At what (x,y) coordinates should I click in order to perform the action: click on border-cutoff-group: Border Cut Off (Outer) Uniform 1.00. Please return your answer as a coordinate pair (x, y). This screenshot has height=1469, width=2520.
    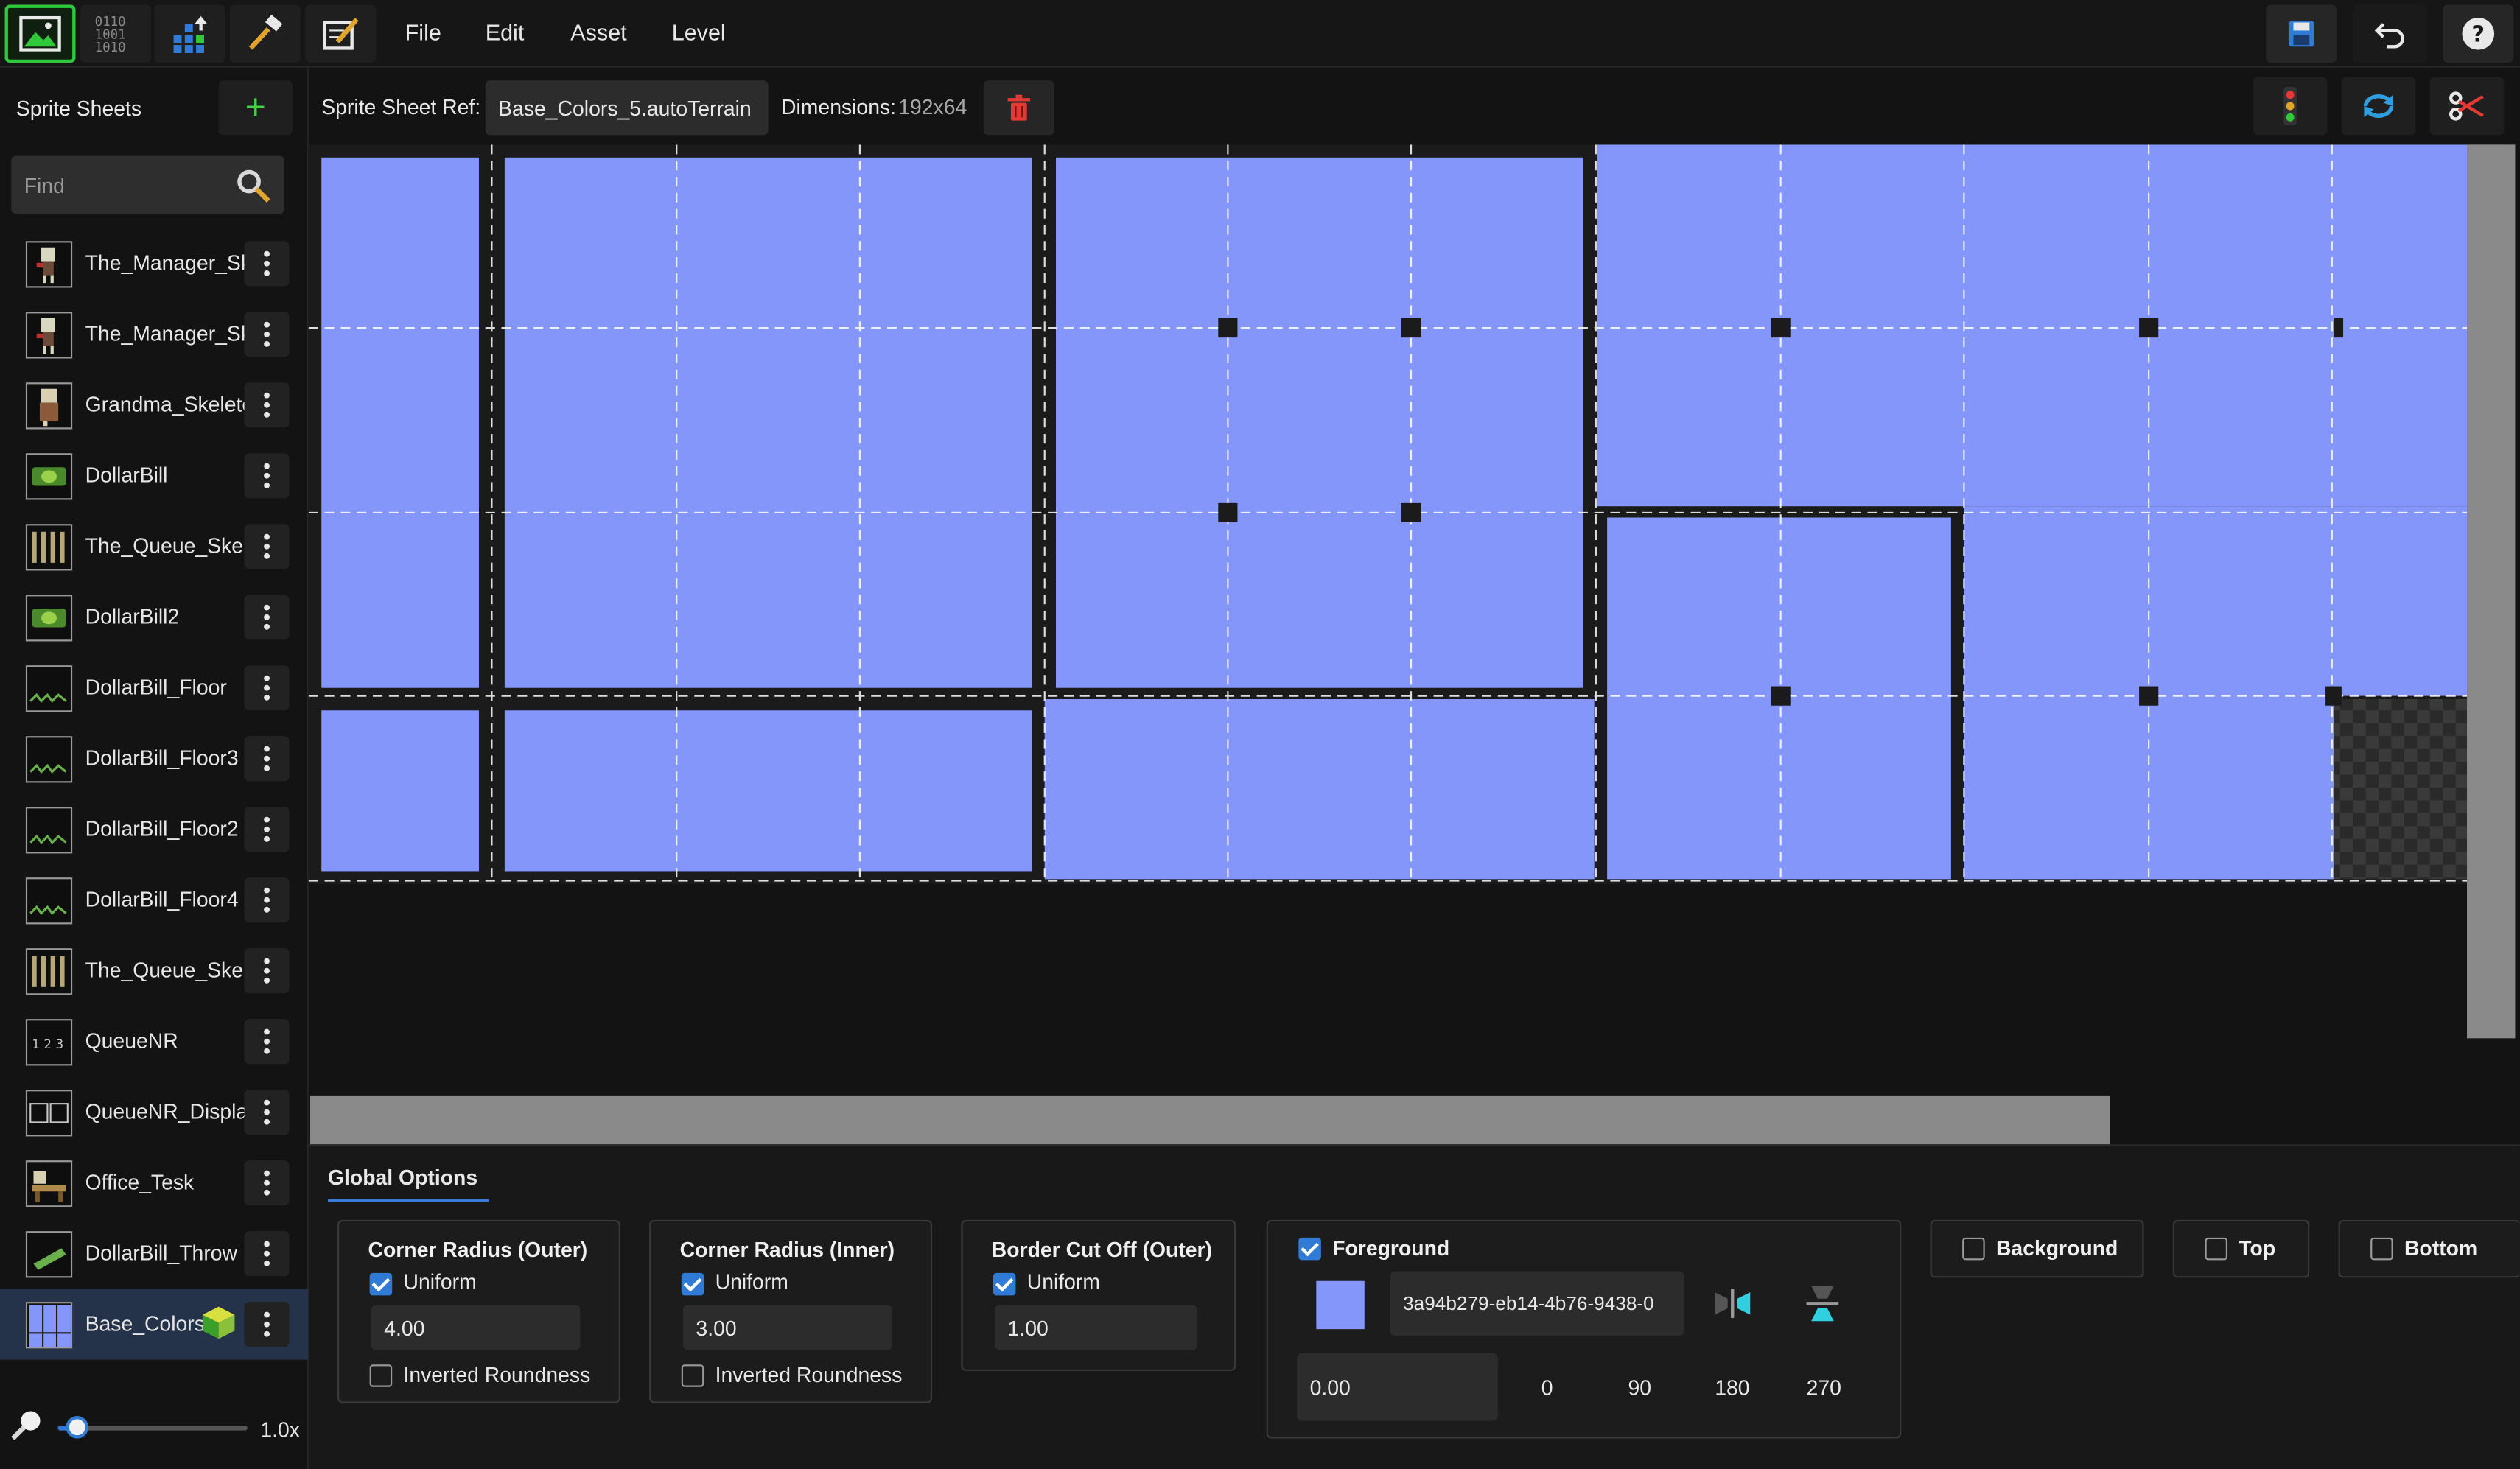
    Looking at the image, I should click on (1098, 1295).